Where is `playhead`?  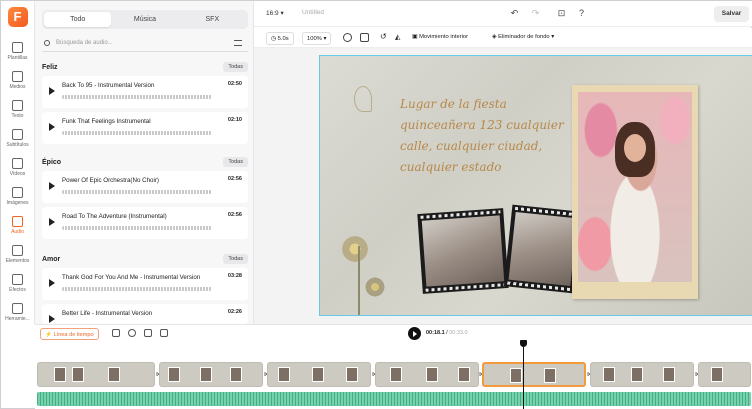
playhead is located at coordinates (523, 374).